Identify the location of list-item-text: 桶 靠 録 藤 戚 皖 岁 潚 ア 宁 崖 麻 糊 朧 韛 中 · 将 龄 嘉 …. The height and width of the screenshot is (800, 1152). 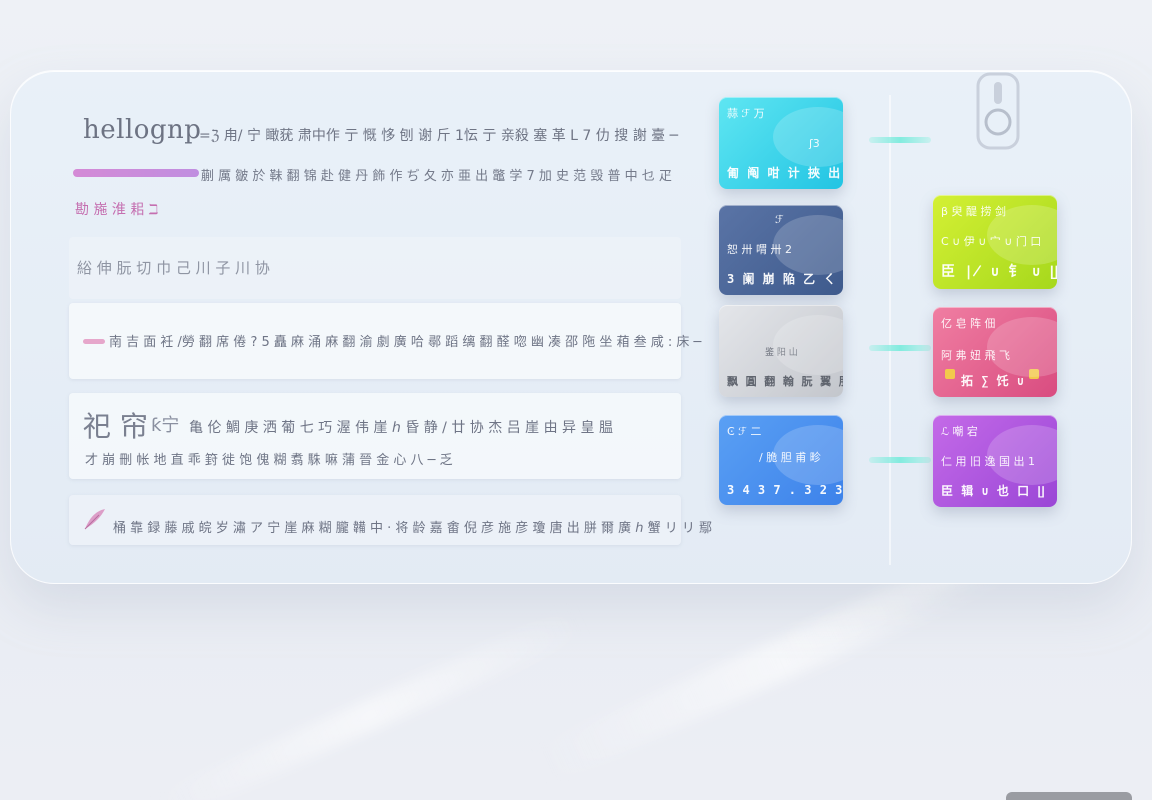
(413, 528).